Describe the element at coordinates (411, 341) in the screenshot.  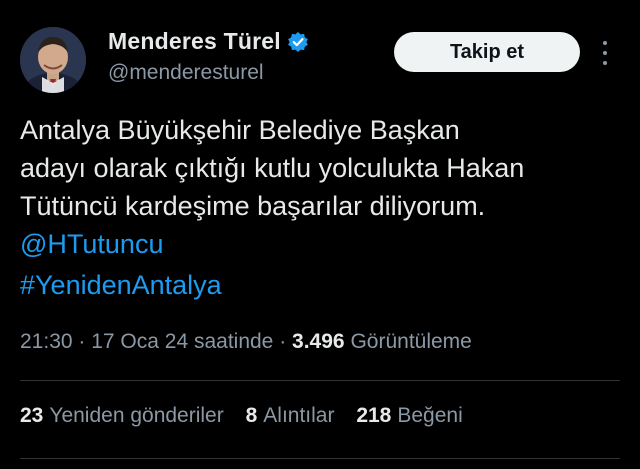
I see `views-label: Görüntüleme` at that location.